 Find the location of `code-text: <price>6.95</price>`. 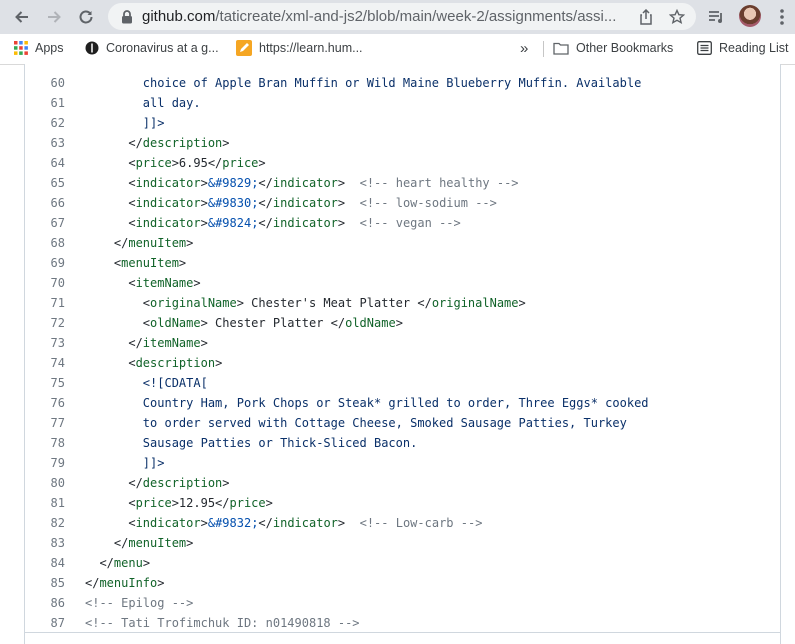

code-text: <price>6.95</price> is located at coordinates (175, 163).